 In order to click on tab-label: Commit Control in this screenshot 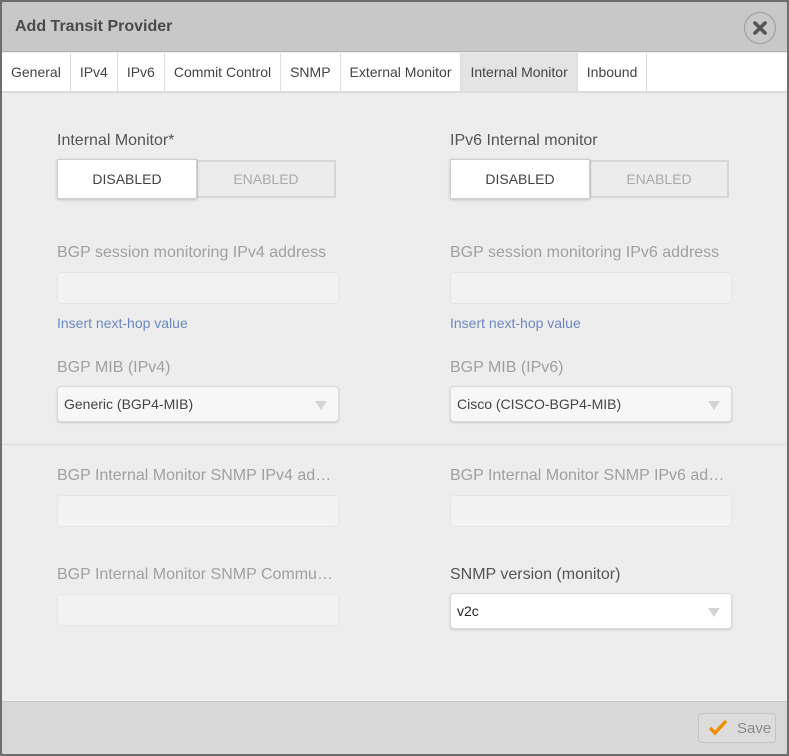, I will do `click(222, 72)`.